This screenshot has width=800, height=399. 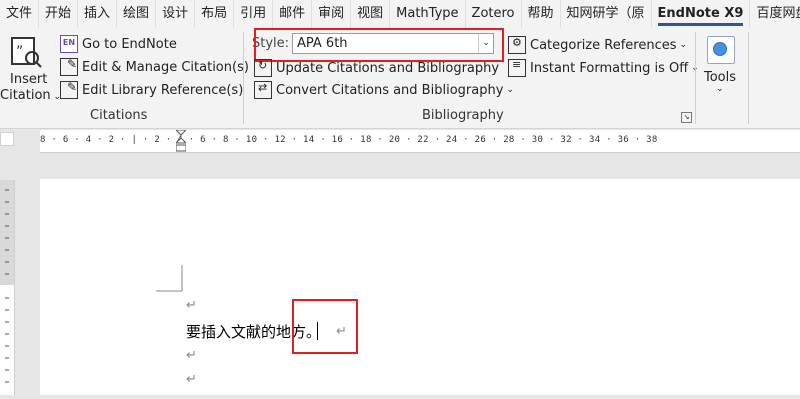 What do you see at coordinates (428, 14) in the screenshot?
I see `tab-10: MathType` at bounding box center [428, 14].